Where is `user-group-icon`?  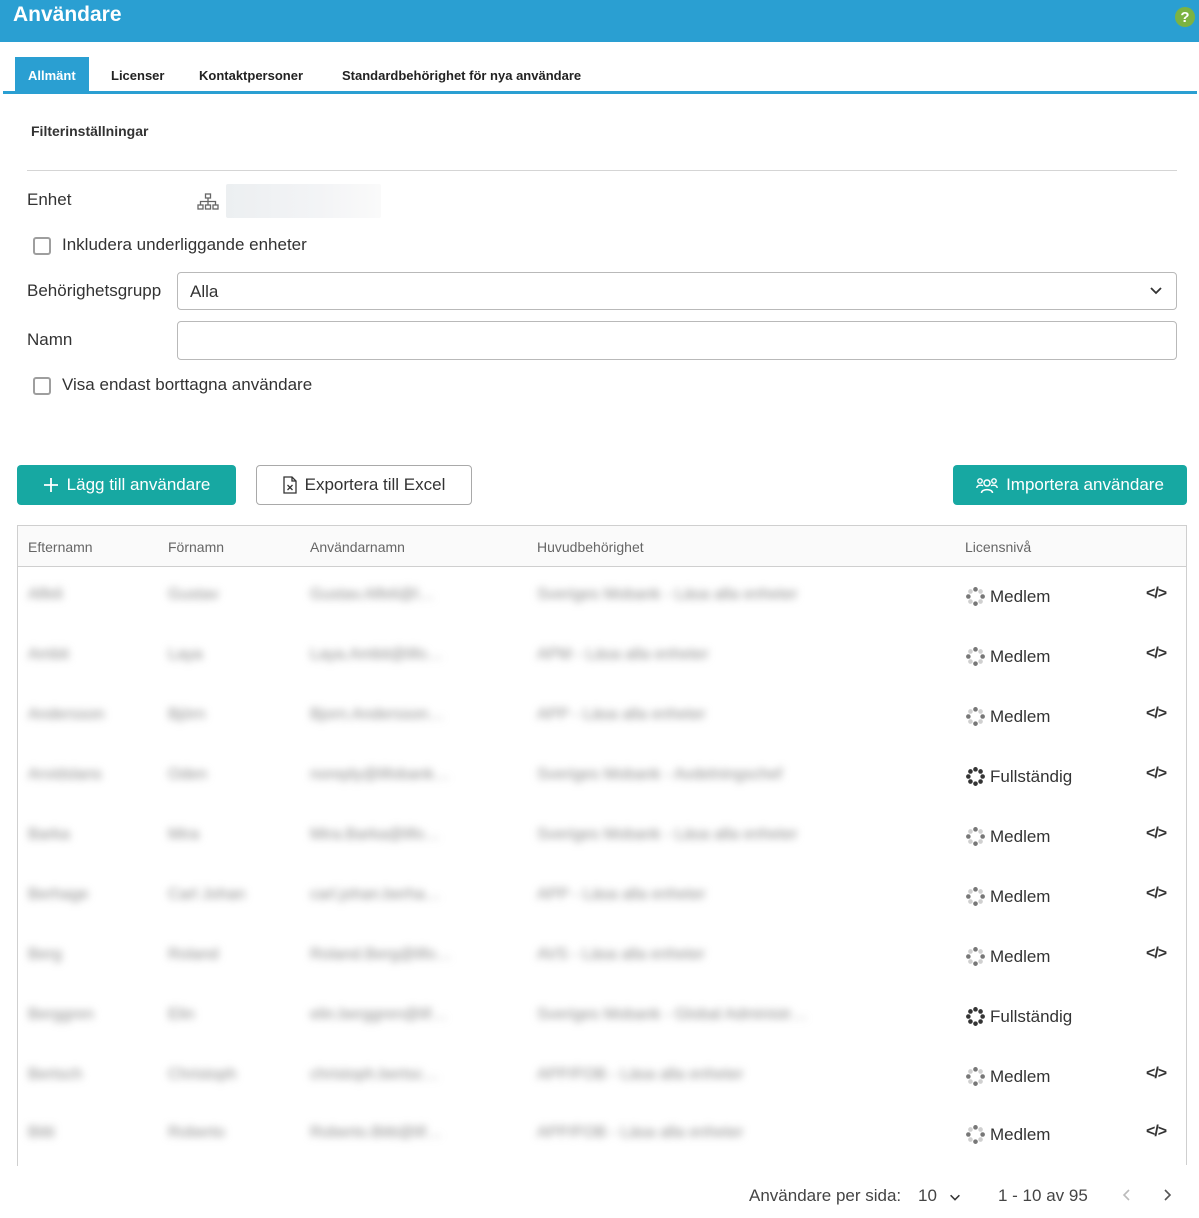
user-group-icon is located at coordinates (987, 486).